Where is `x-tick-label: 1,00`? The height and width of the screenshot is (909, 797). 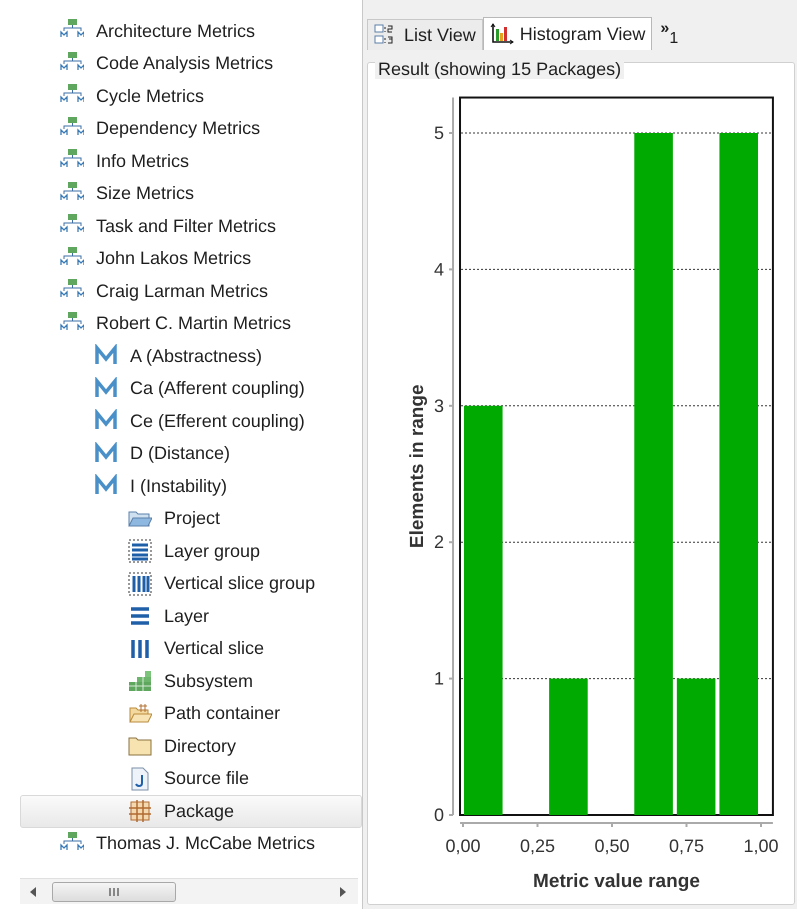 x-tick-label: 1,00 is located at coordinates (761, 846).